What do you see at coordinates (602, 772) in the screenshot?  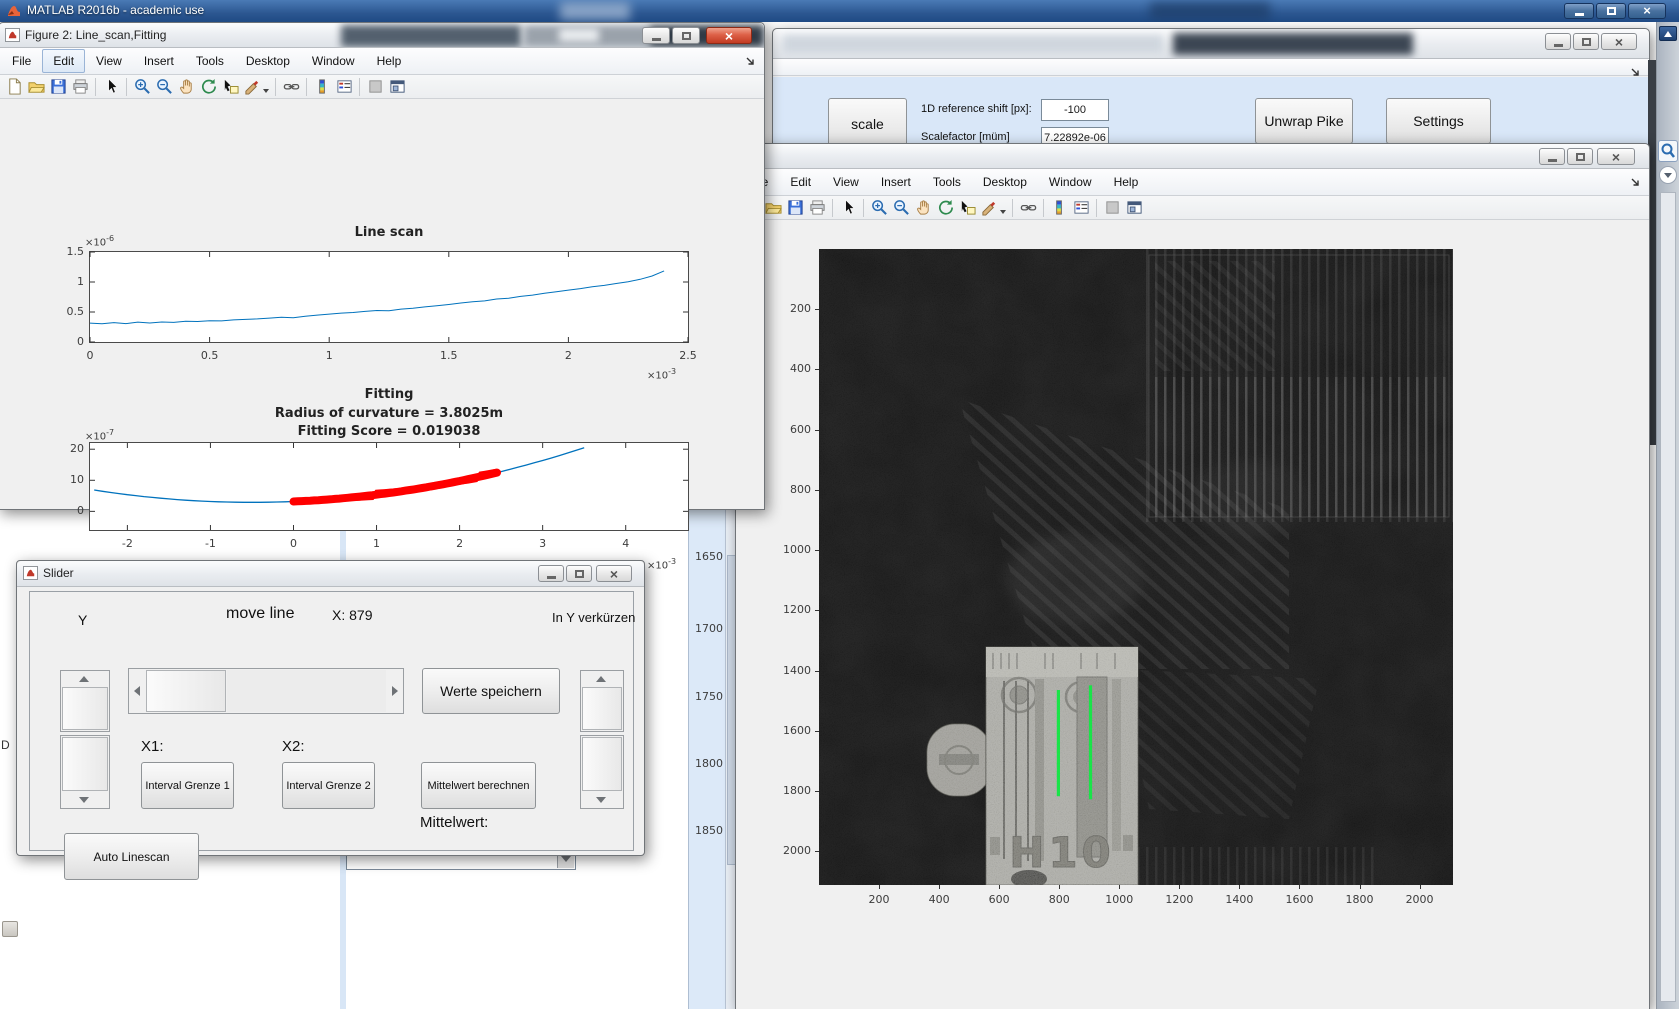 I see `shorten-slider-lower` at bounding box center [602, 772].